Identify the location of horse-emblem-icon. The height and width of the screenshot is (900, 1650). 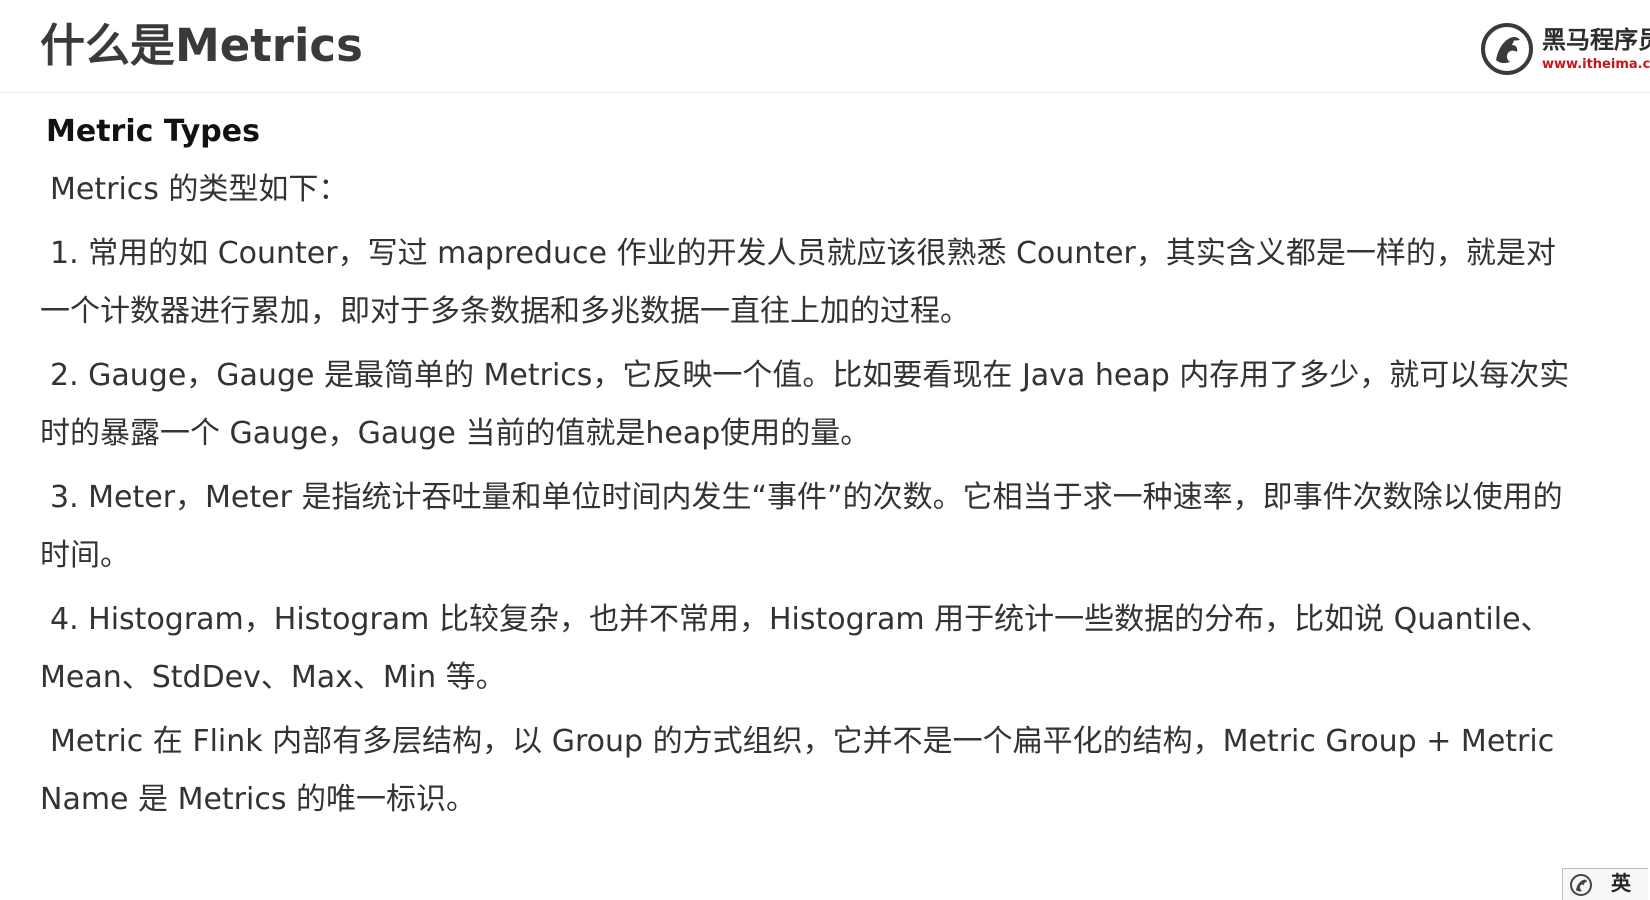
(1507, 49).